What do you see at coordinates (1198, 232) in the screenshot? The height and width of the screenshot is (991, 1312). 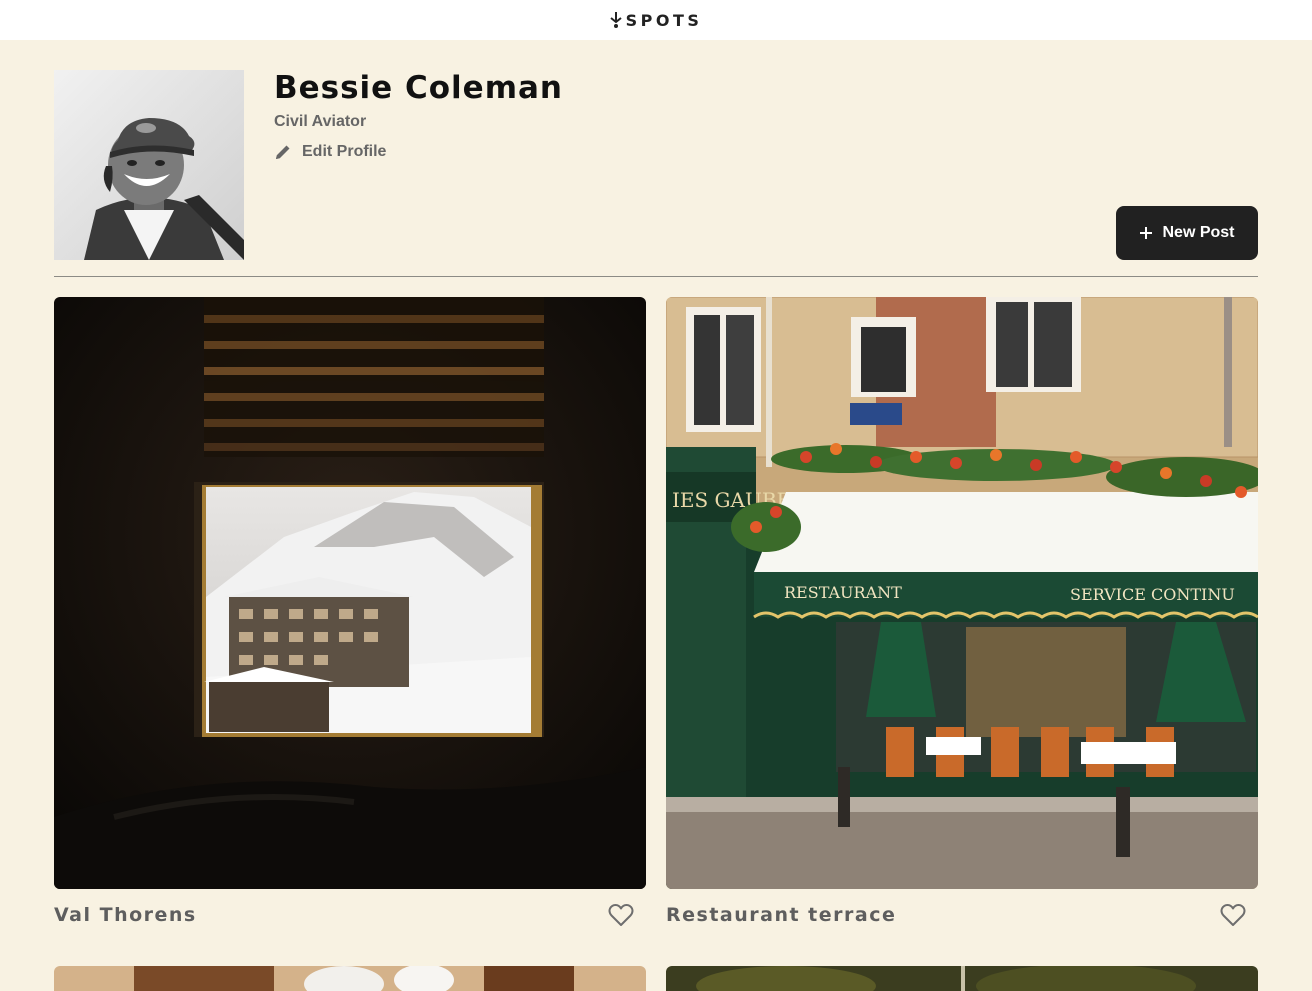 I see `new-post-label: New Post` at bounding box center [1198, 232].